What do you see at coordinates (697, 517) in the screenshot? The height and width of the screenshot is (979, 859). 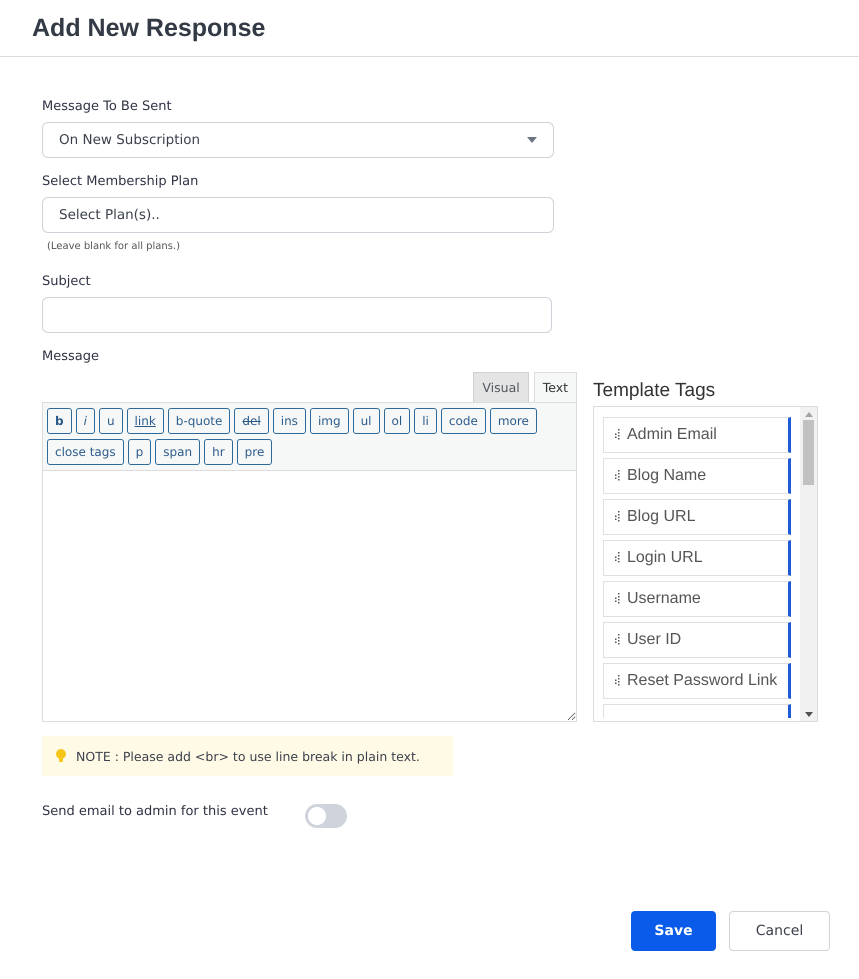 I see `template-tag-item: Blog URL` at bounding box center [697, 517].